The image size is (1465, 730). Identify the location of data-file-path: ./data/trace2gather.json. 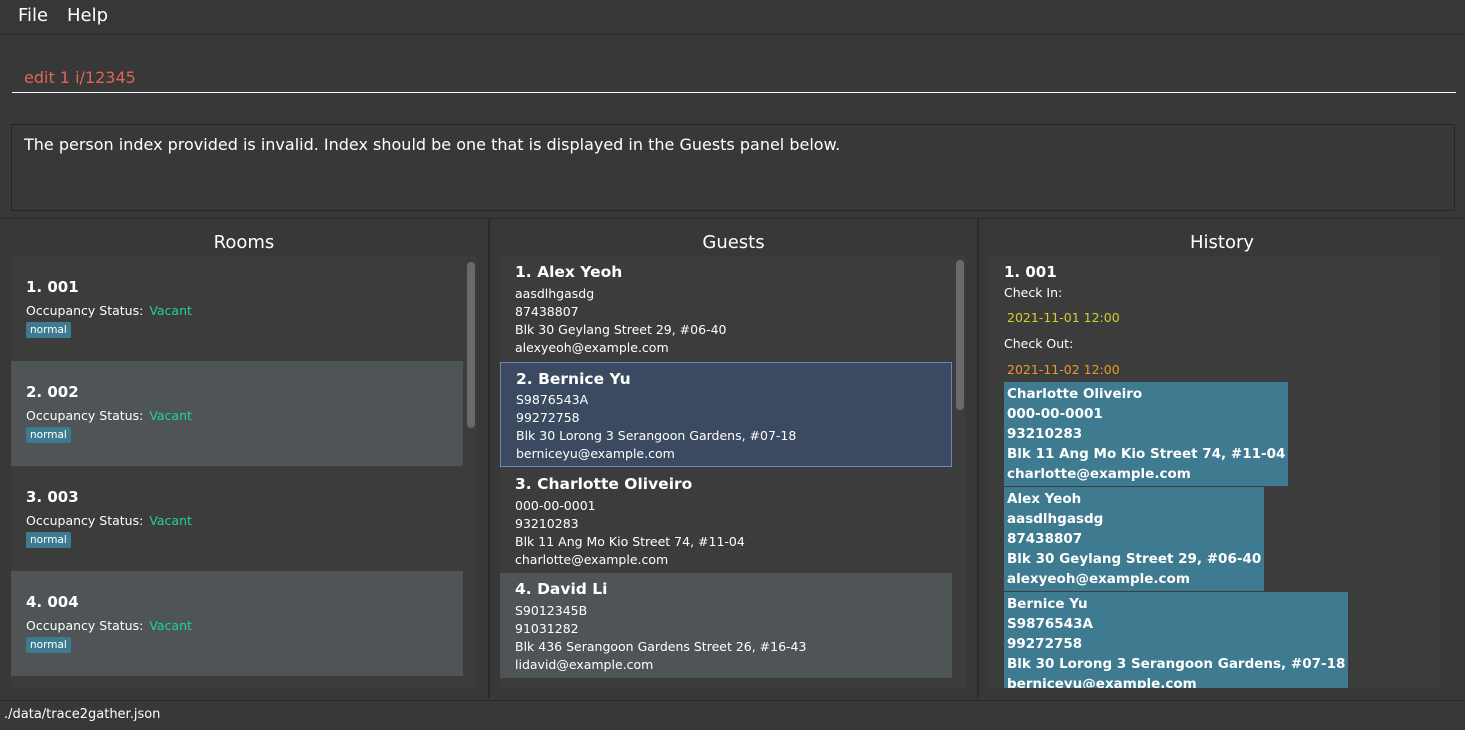
(82, 714).